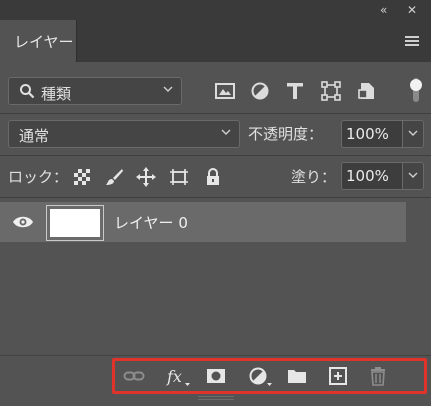 This screenshot has height=406, width=431. What do you see at coordinates (95, 91) in the screenshot?
I see `filter-kind-select: 種類` at bounding box center [95, 91].